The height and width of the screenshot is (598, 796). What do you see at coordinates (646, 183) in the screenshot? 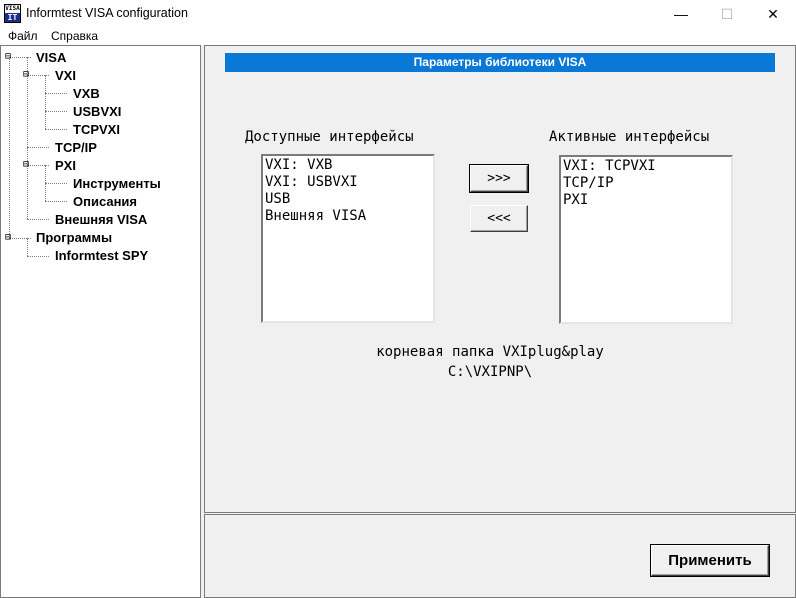
I see `list-item: TCP/IP` at bounding box center [646, 183].